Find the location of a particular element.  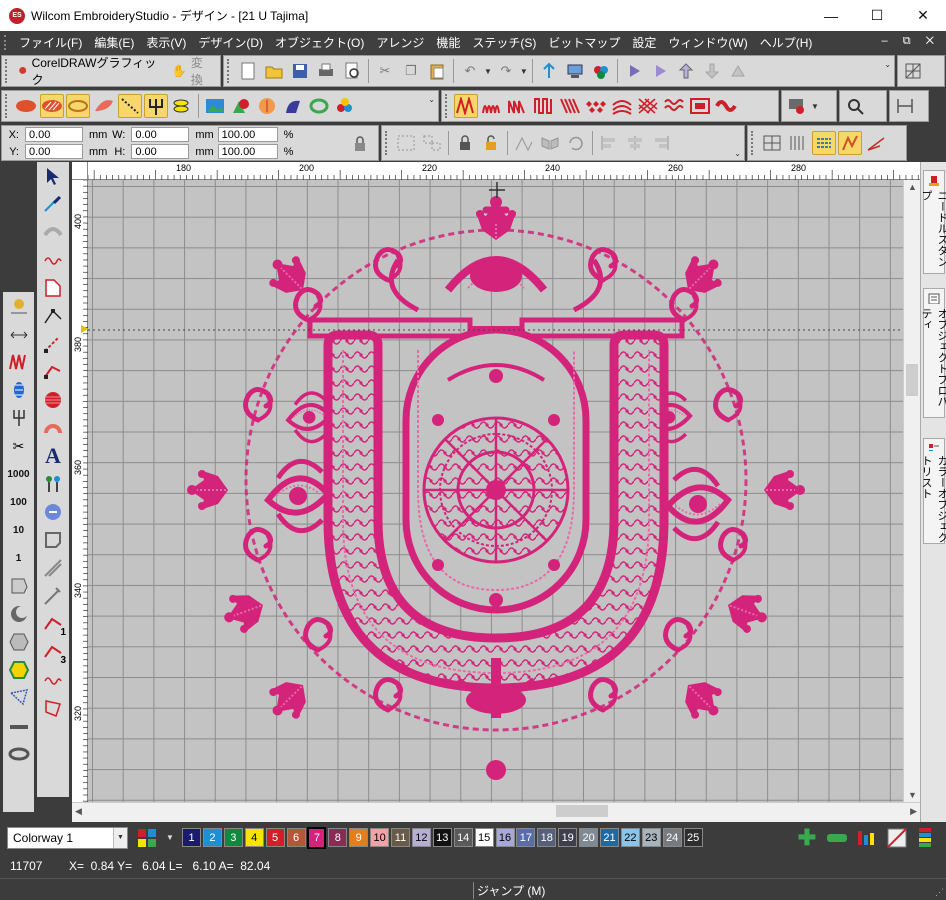

column-a-icon is located at coordinates (53, 344).